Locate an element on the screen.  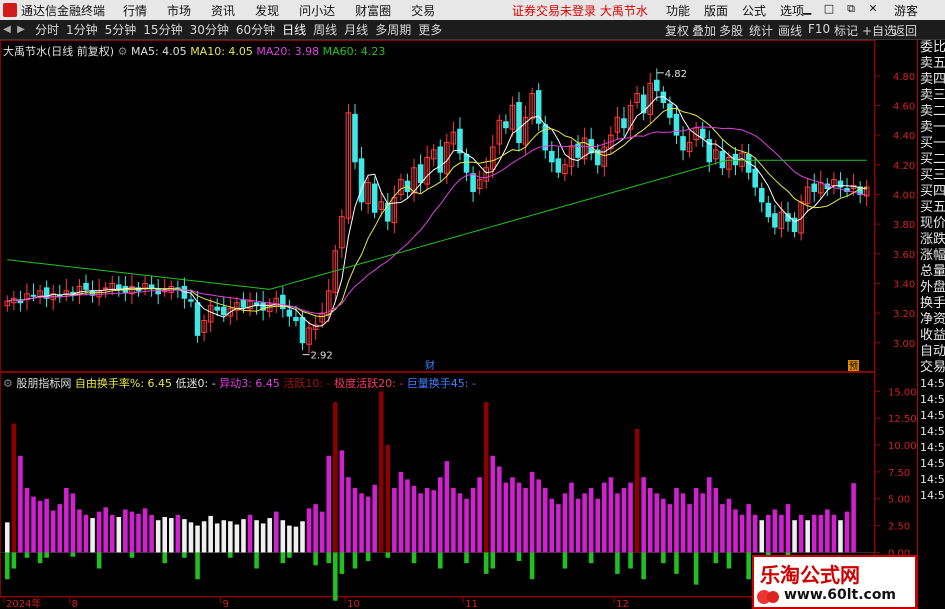
period-tab-weekly: 周线 is located at coordinates (325, 29).